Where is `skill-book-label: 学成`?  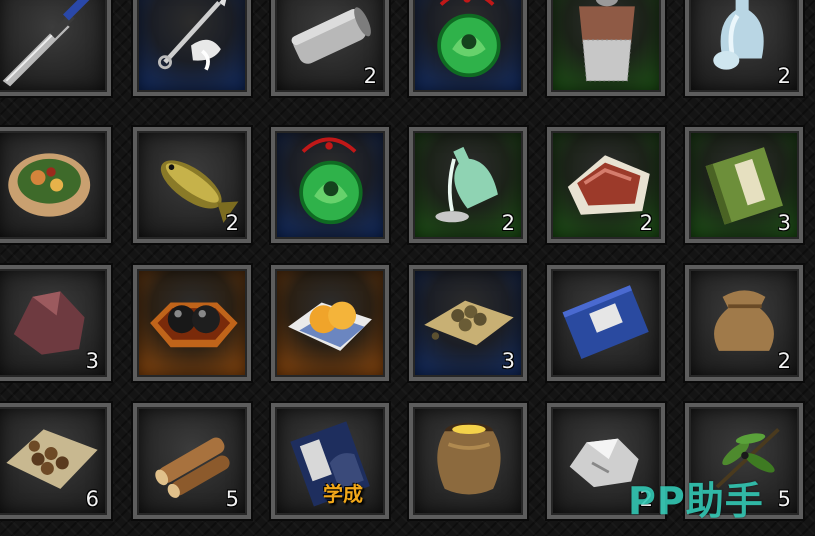 skill-book-label: 学成 is located at coordinates (343, 494).